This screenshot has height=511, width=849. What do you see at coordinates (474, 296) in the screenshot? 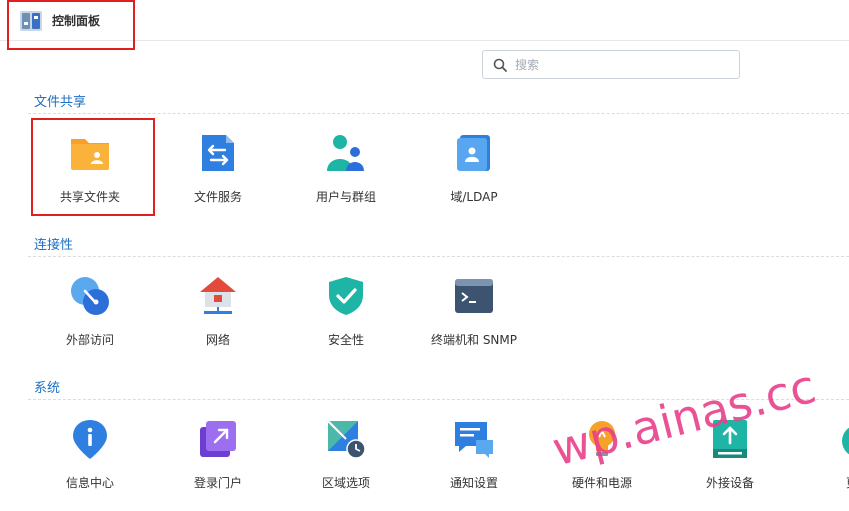
I see `terminal-icon` at bounding box center [474, 296].